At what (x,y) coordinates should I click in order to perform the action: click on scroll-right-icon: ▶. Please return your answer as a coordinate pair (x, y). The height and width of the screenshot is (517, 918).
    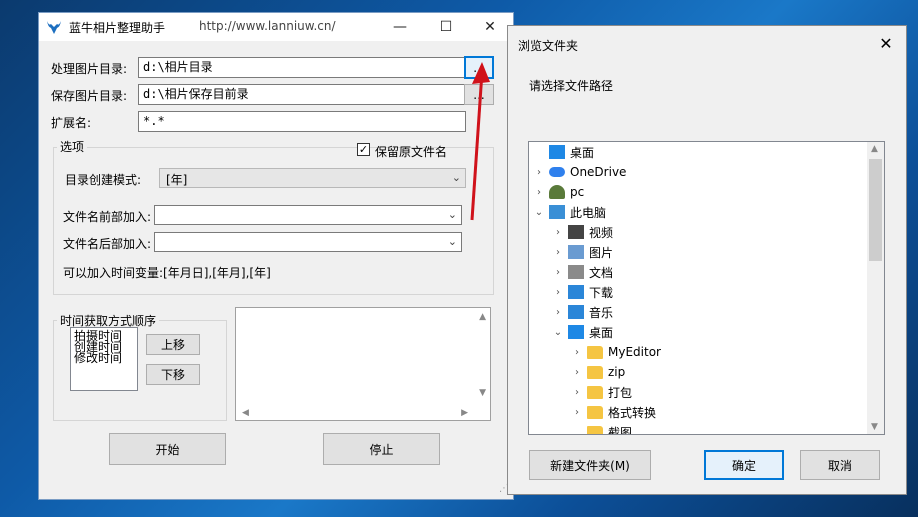
    Looking at the image, I should click on (464, 413).